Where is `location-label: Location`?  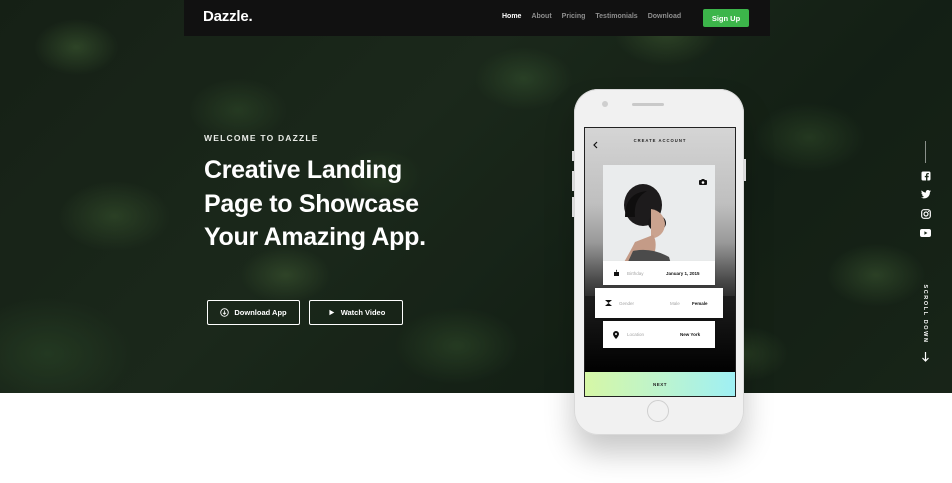 location-label: Location is located at coordinates (636, 334).